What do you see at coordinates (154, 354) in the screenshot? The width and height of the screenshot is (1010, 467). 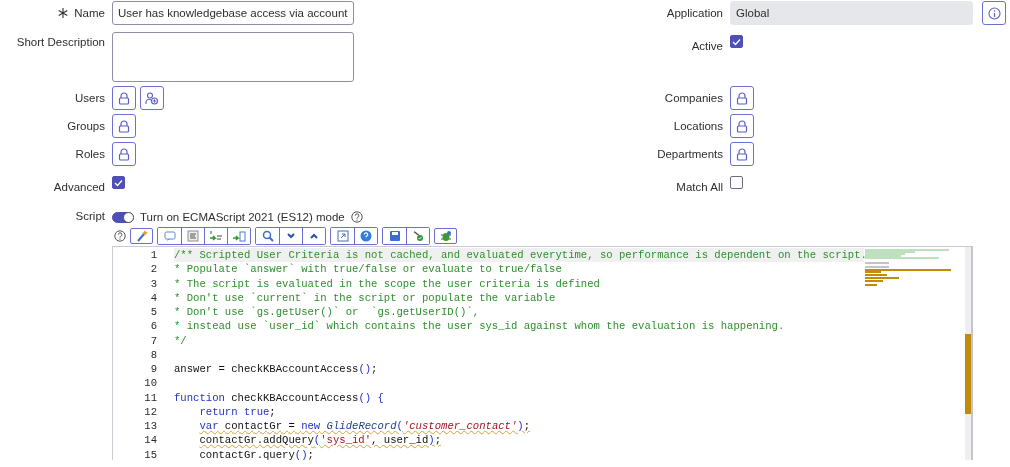 I see `line-number: 8` at bounding box center [154, 354].